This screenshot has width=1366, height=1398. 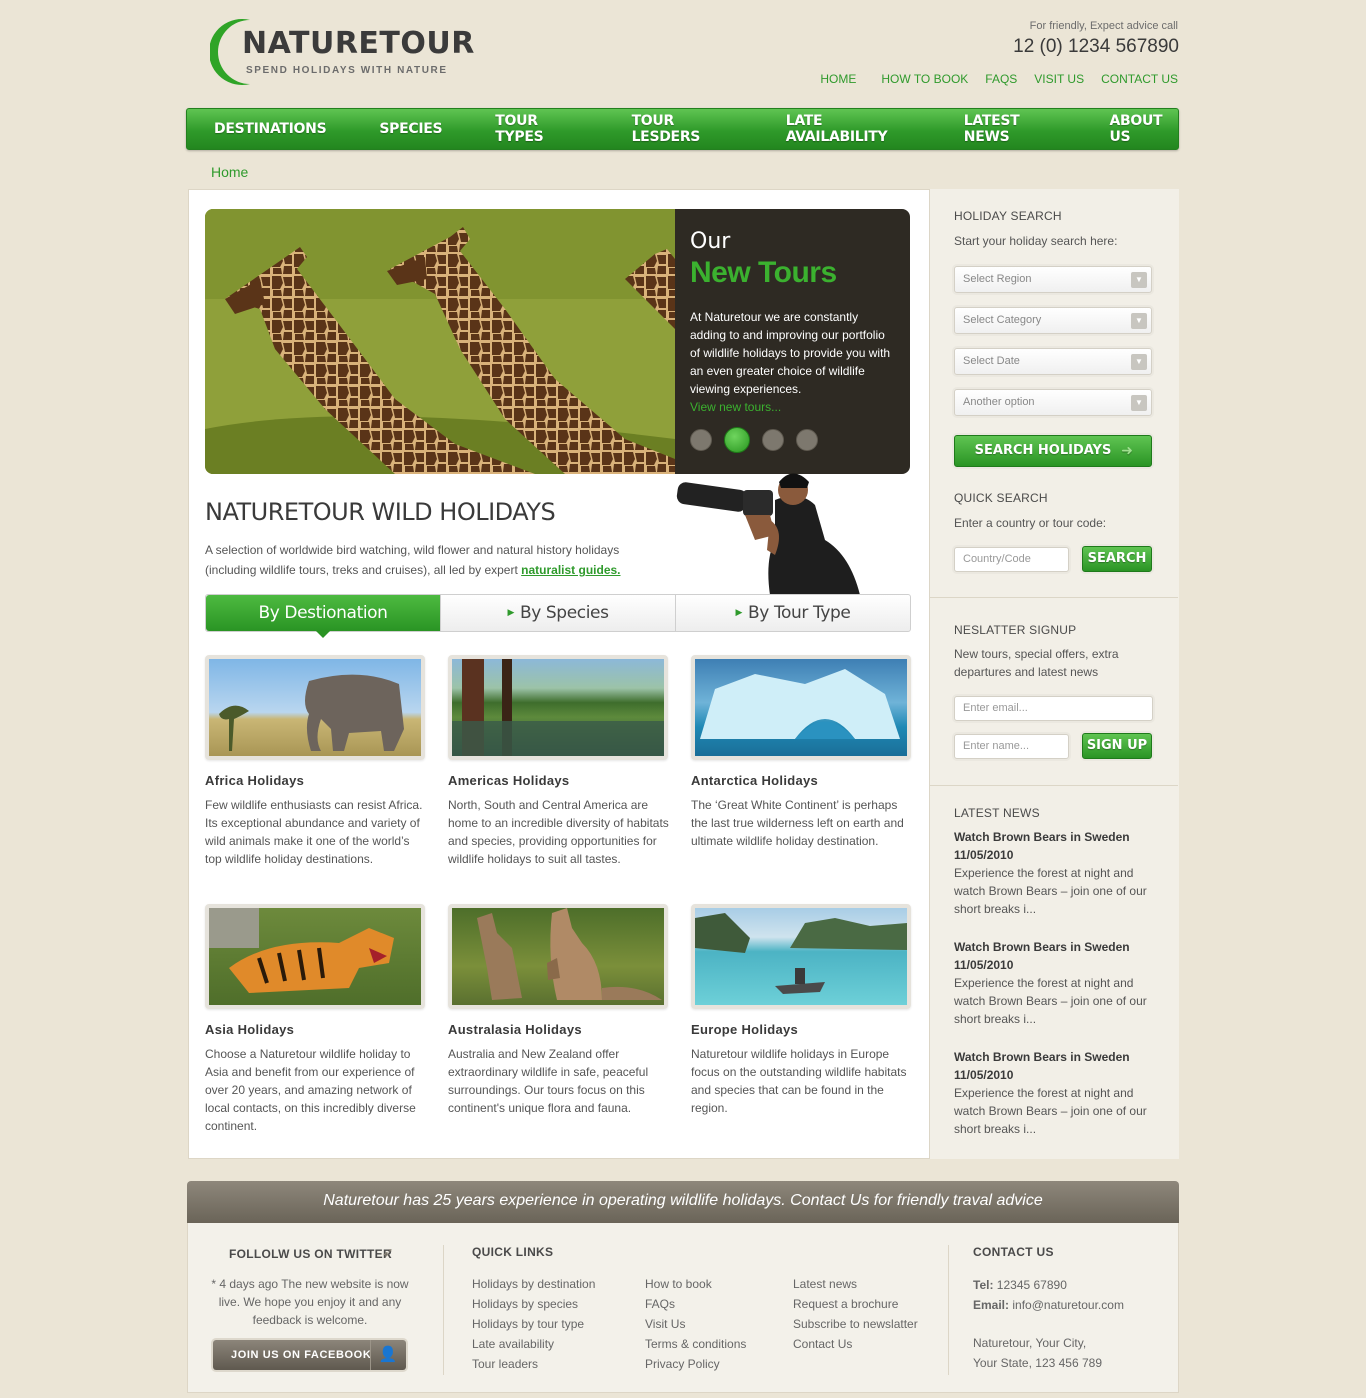 What do you see at coordinates (315, 780) in the screenshot?
I see `card-title: Africa Holidays` at bounding box center [315, 780].